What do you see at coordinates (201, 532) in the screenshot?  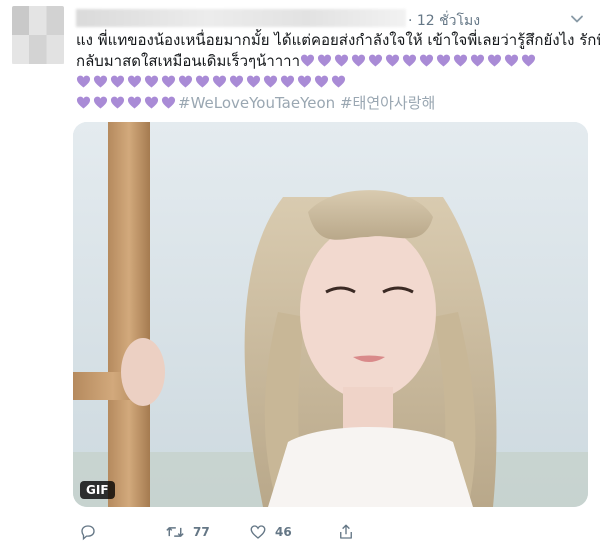 I see `retweet-count: 77` at bounding box center [201, 532].